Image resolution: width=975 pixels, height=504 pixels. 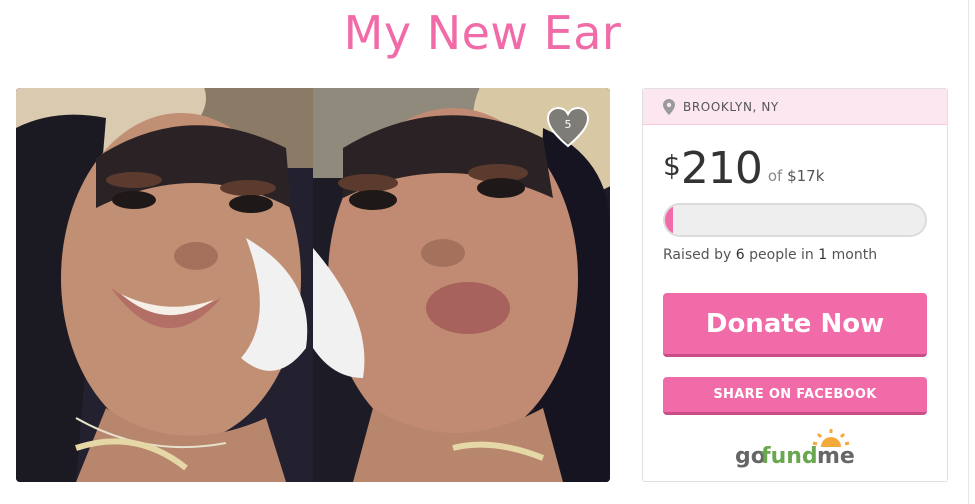 I want to click on location-text: BROOKLYN, NY, so click(x=731, y=106).